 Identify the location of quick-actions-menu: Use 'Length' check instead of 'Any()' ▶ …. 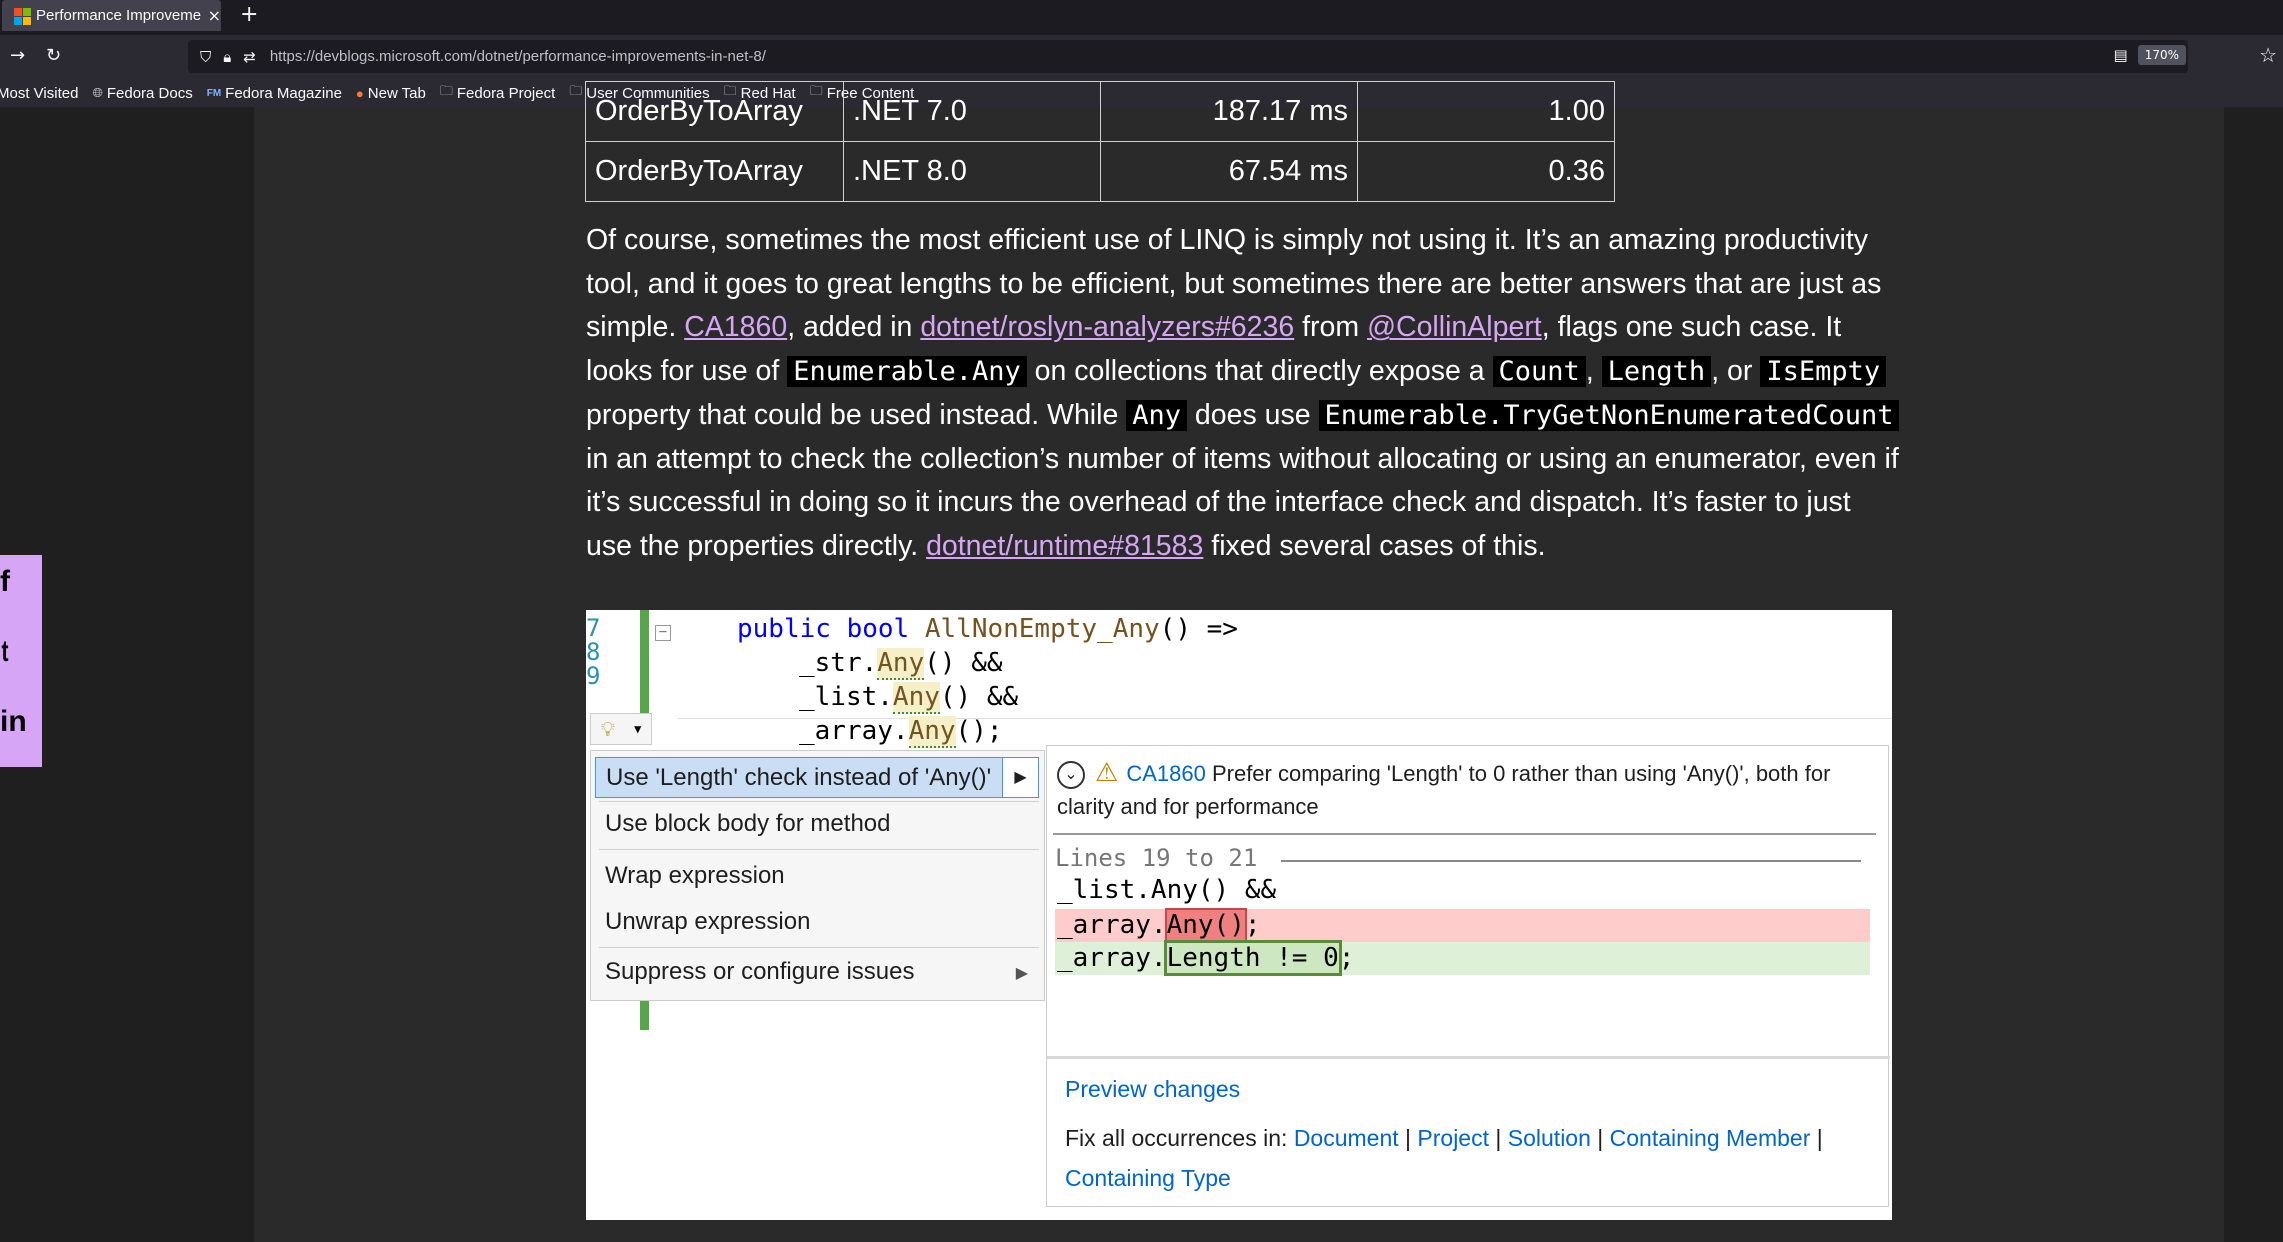
(817, 875).